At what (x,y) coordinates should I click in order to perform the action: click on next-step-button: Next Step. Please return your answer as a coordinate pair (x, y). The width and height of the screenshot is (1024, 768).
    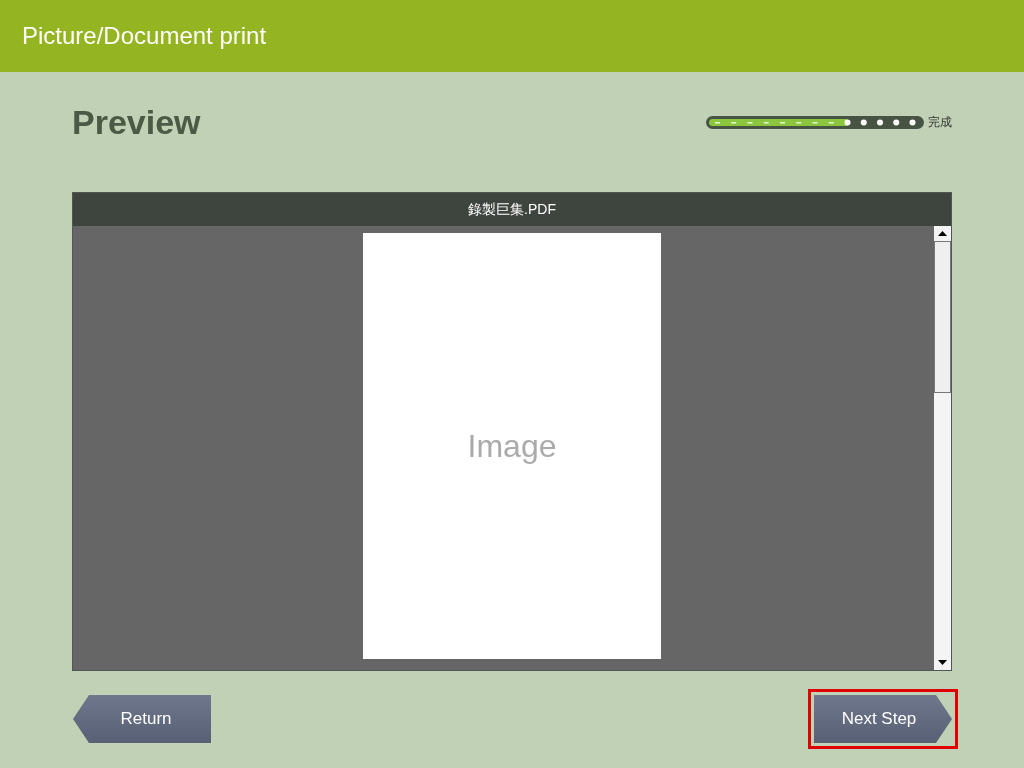
    Looking at the image, I should click on (883, 719).